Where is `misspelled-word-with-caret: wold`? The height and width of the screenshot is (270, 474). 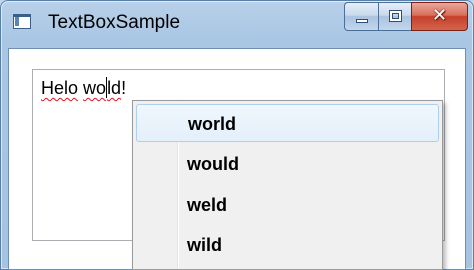
misspelled-word-with-caret: wold is located at coordinates (102, 87).